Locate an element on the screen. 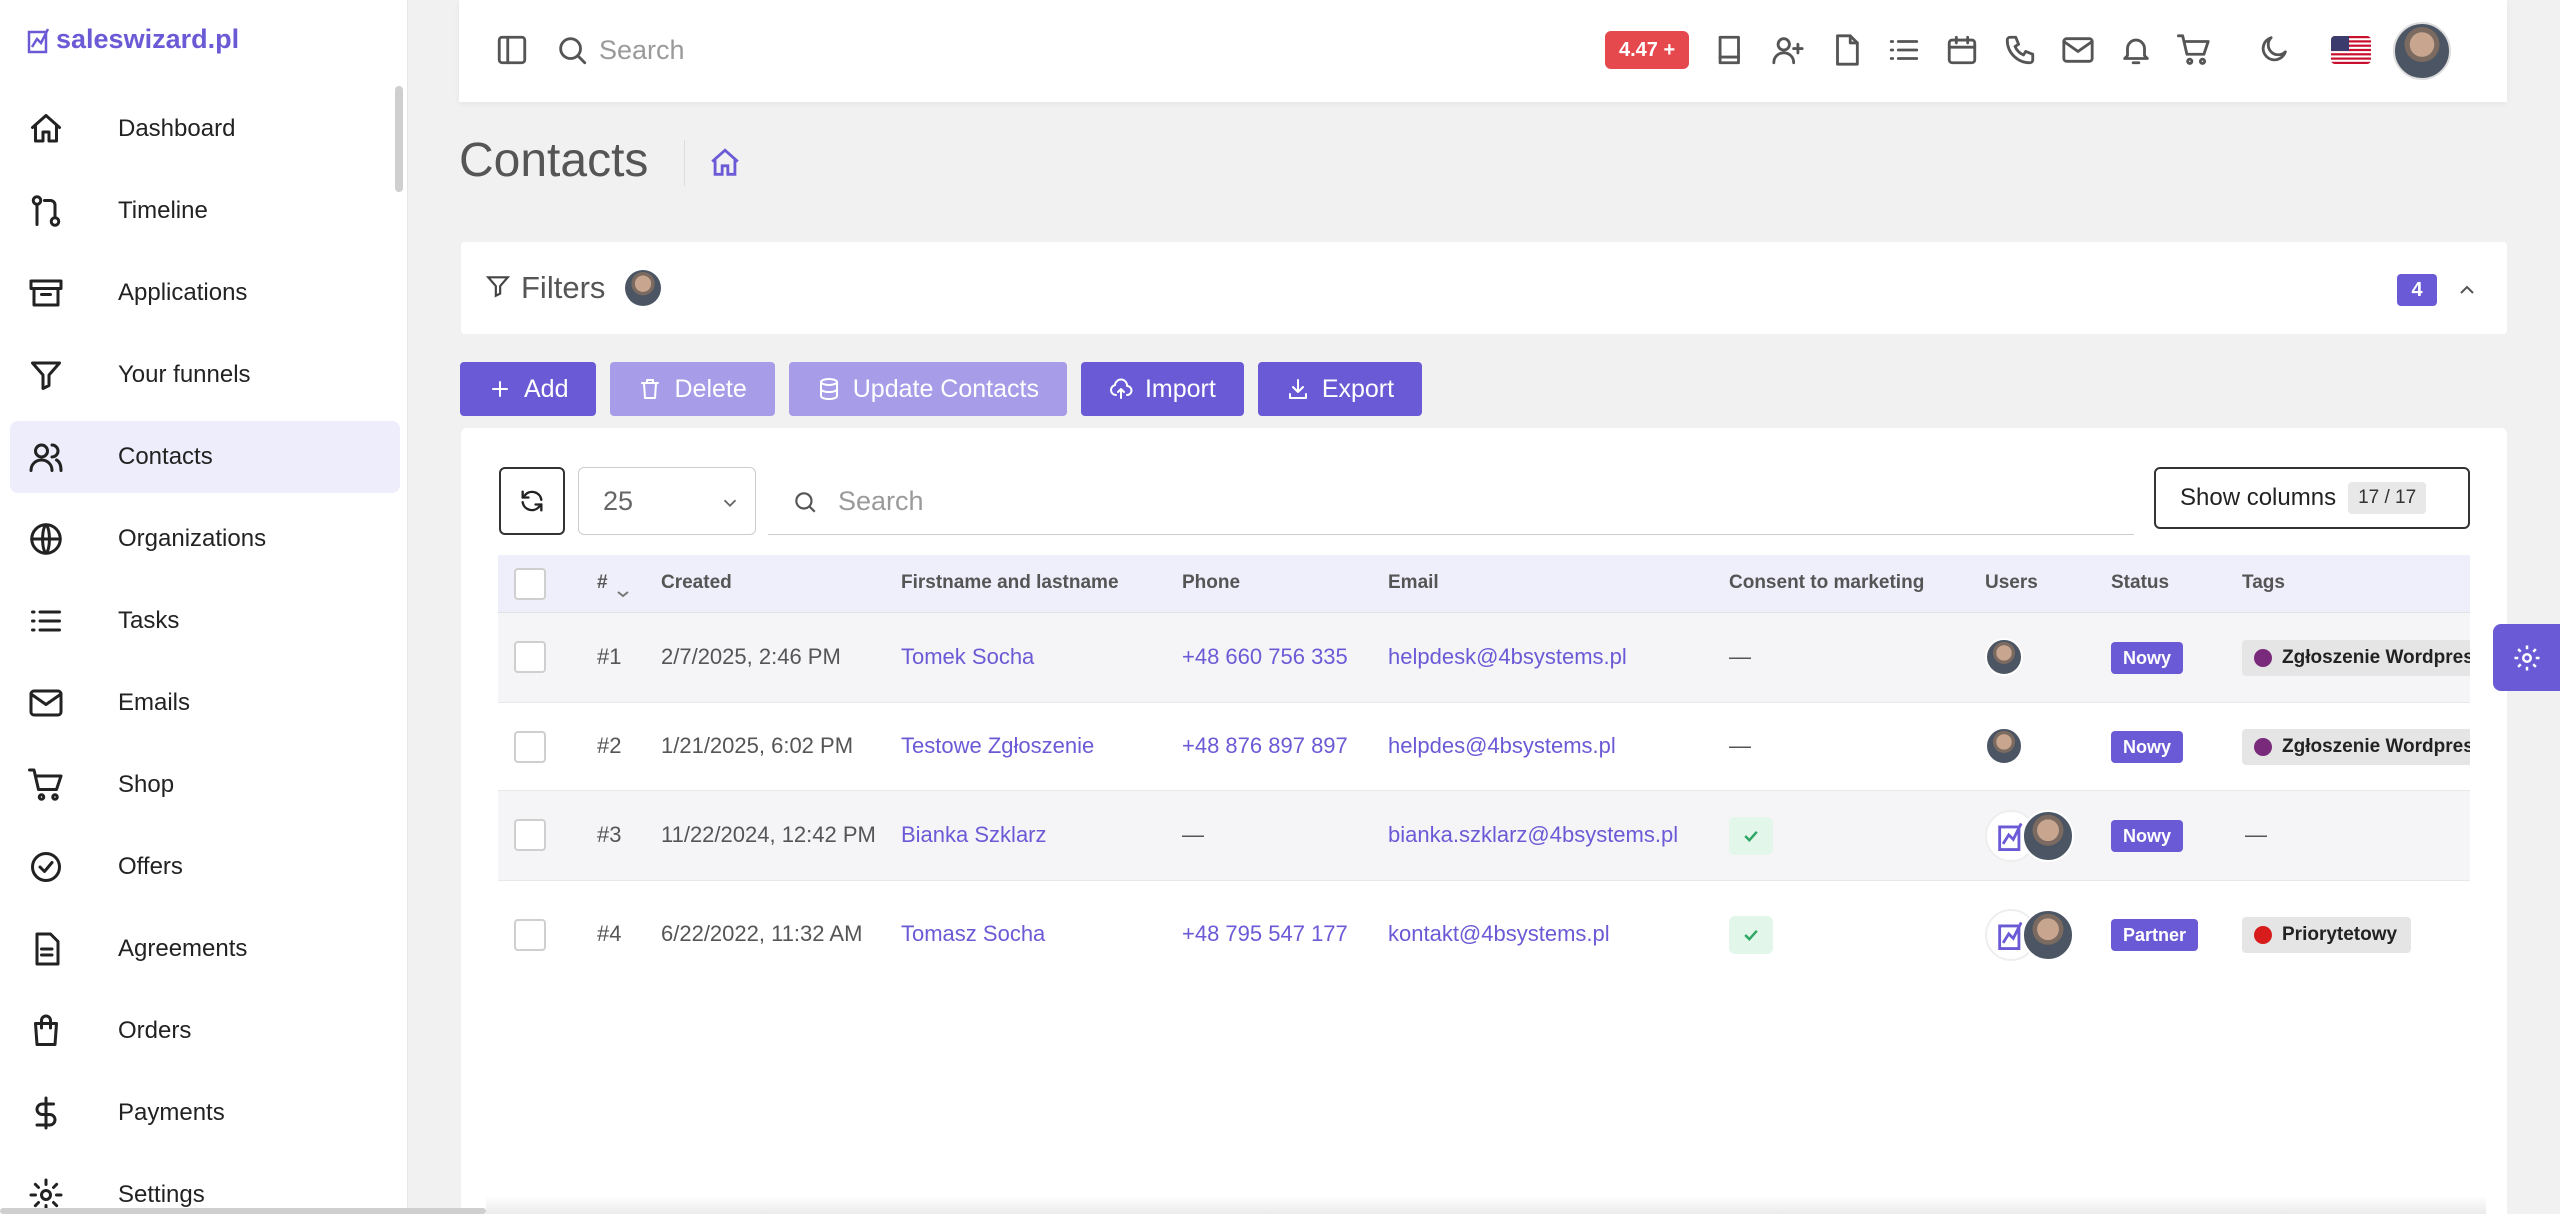  add-button: Add is located at coordinates (528, 389).